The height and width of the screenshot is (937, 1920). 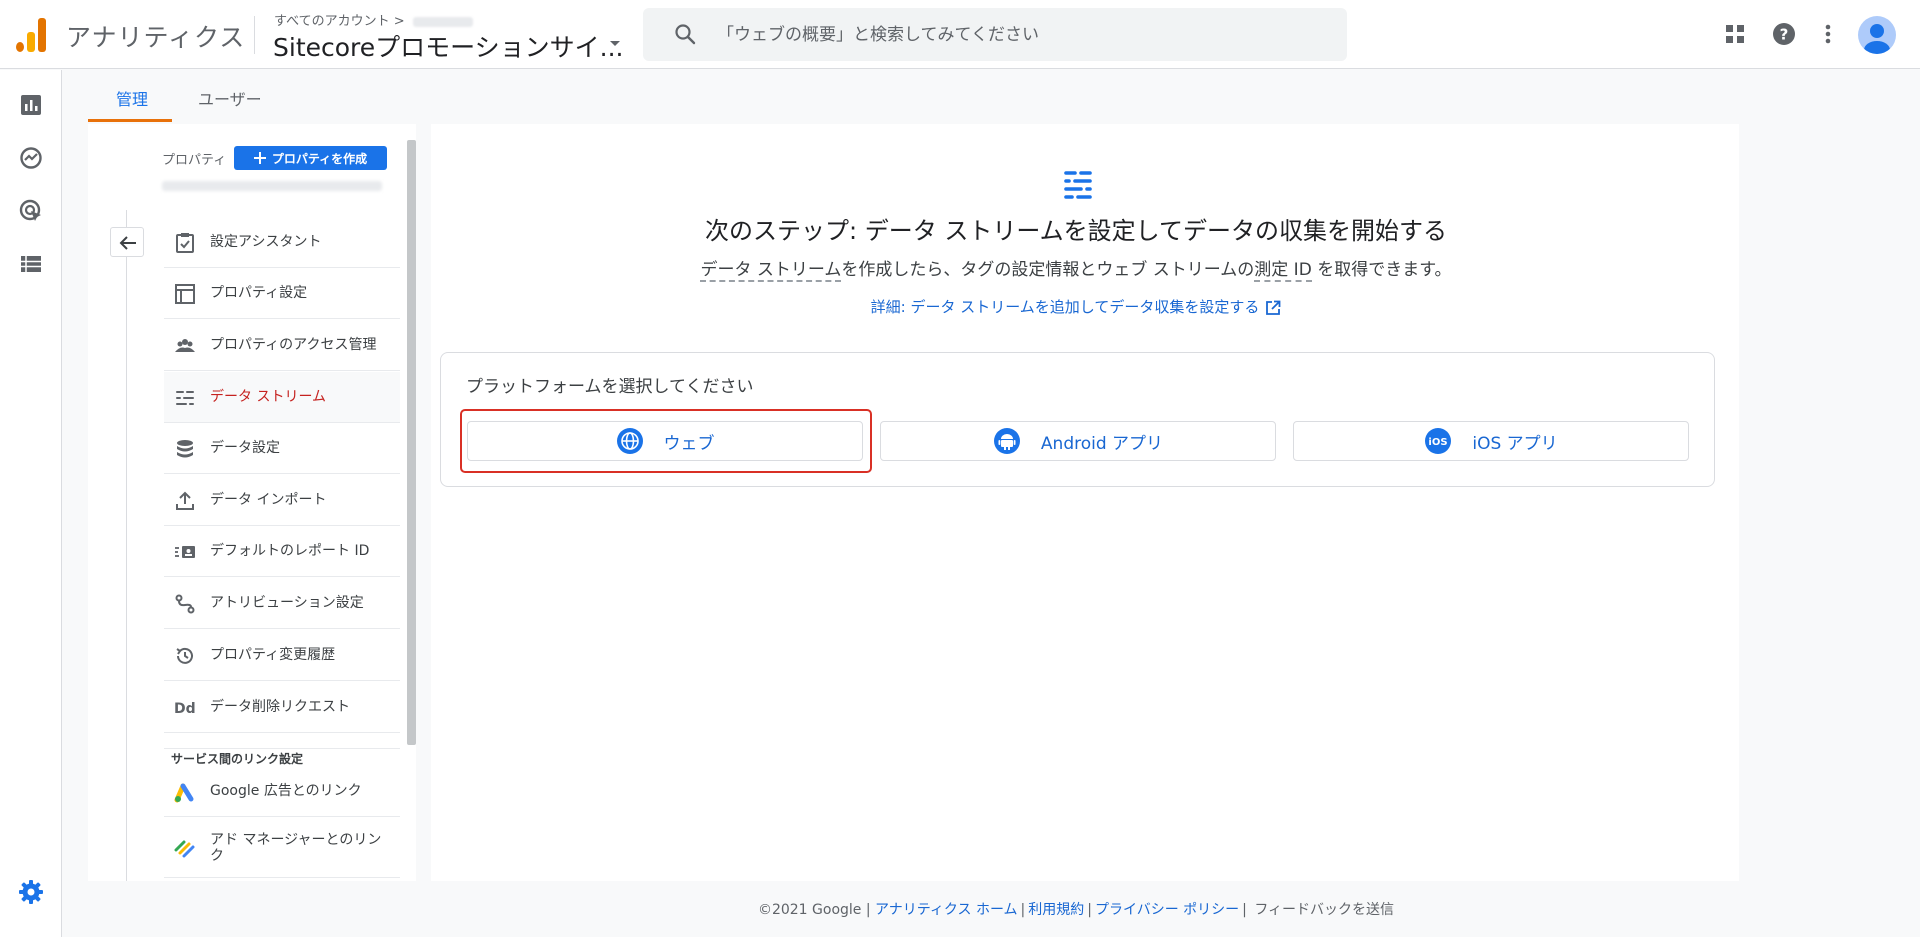 I want to click on menu-item-label: プロパティ変更履歴, so click(x=273, y=655).